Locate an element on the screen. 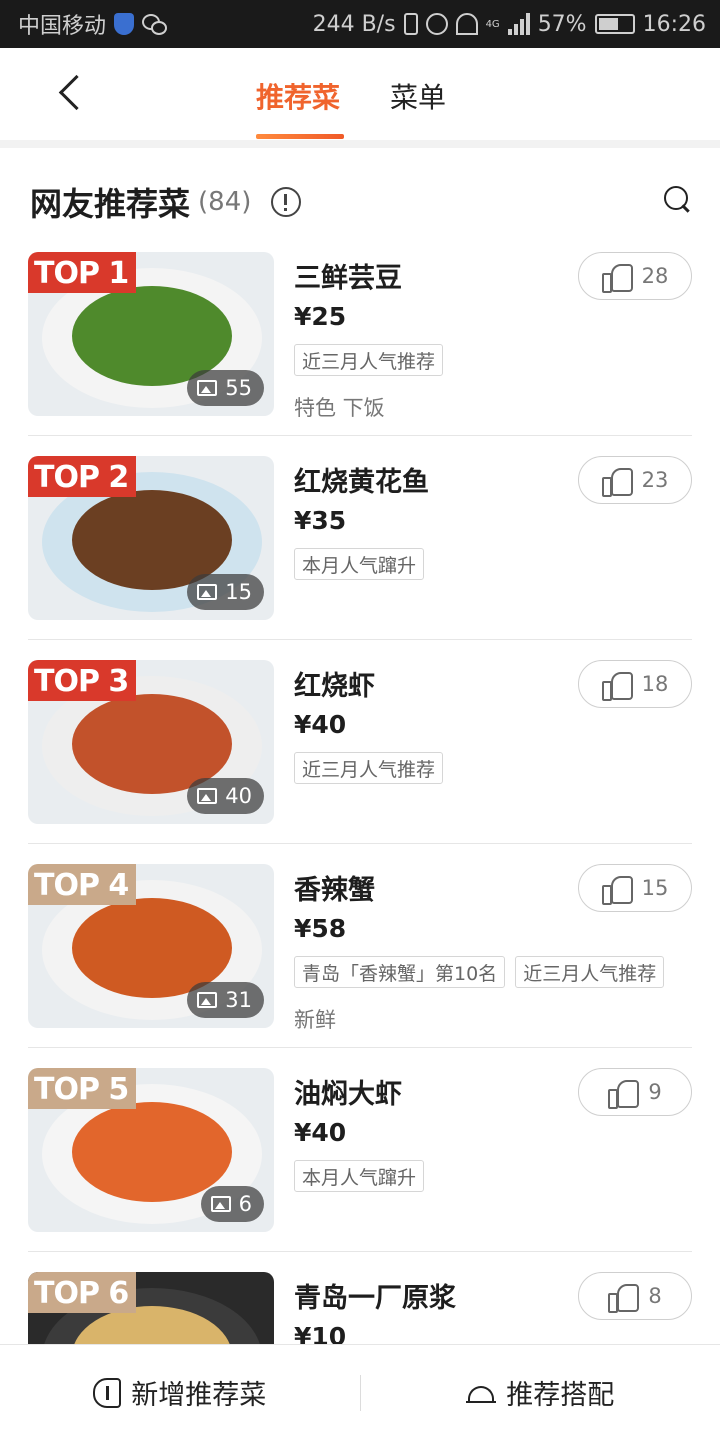  dish-price: ¥35 is located at coordinates (320, 520).